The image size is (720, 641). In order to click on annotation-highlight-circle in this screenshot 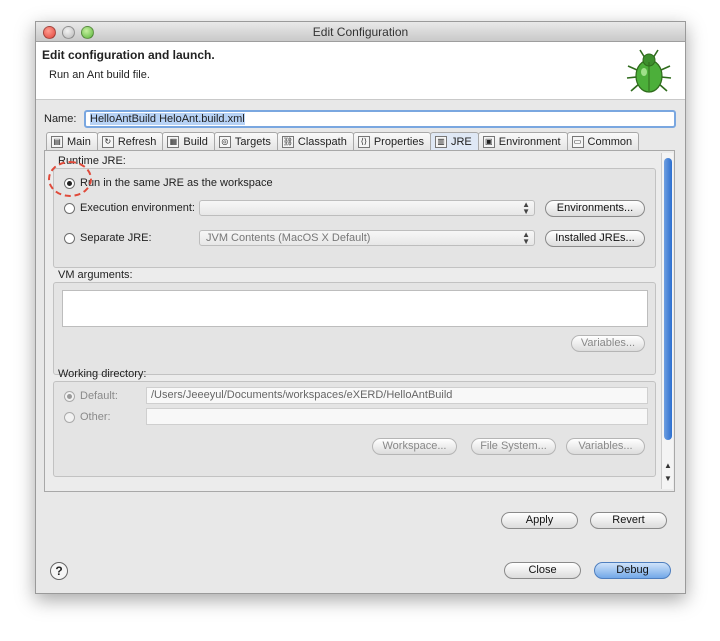, I will do `click(70, 179)`.